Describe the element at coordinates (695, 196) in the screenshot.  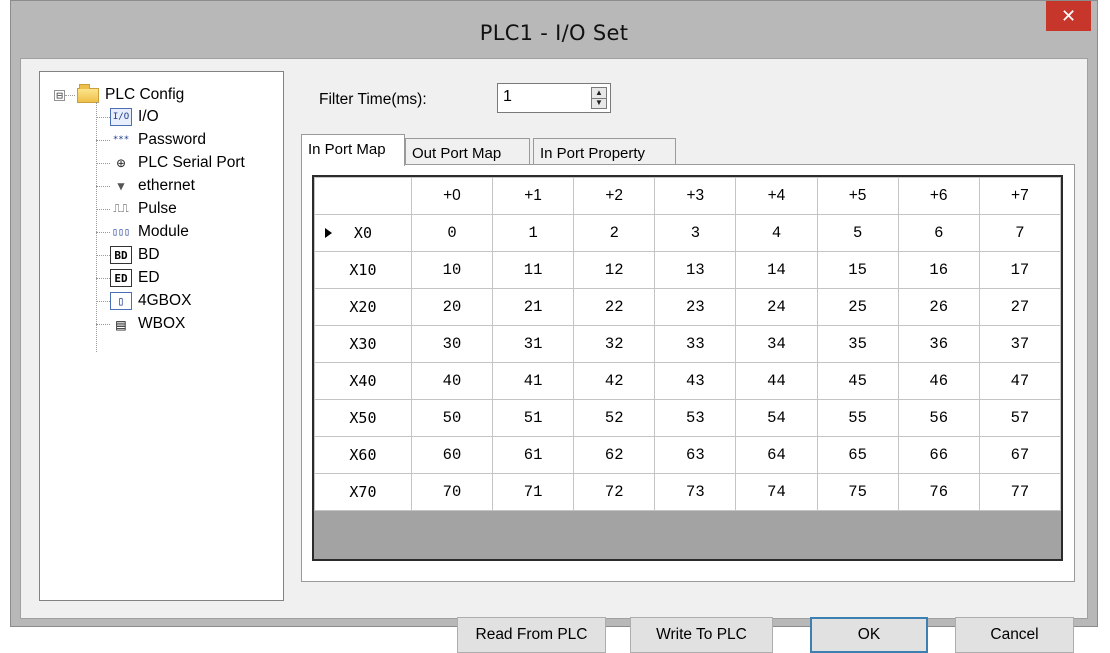
I see `column-header: +3` at that location.